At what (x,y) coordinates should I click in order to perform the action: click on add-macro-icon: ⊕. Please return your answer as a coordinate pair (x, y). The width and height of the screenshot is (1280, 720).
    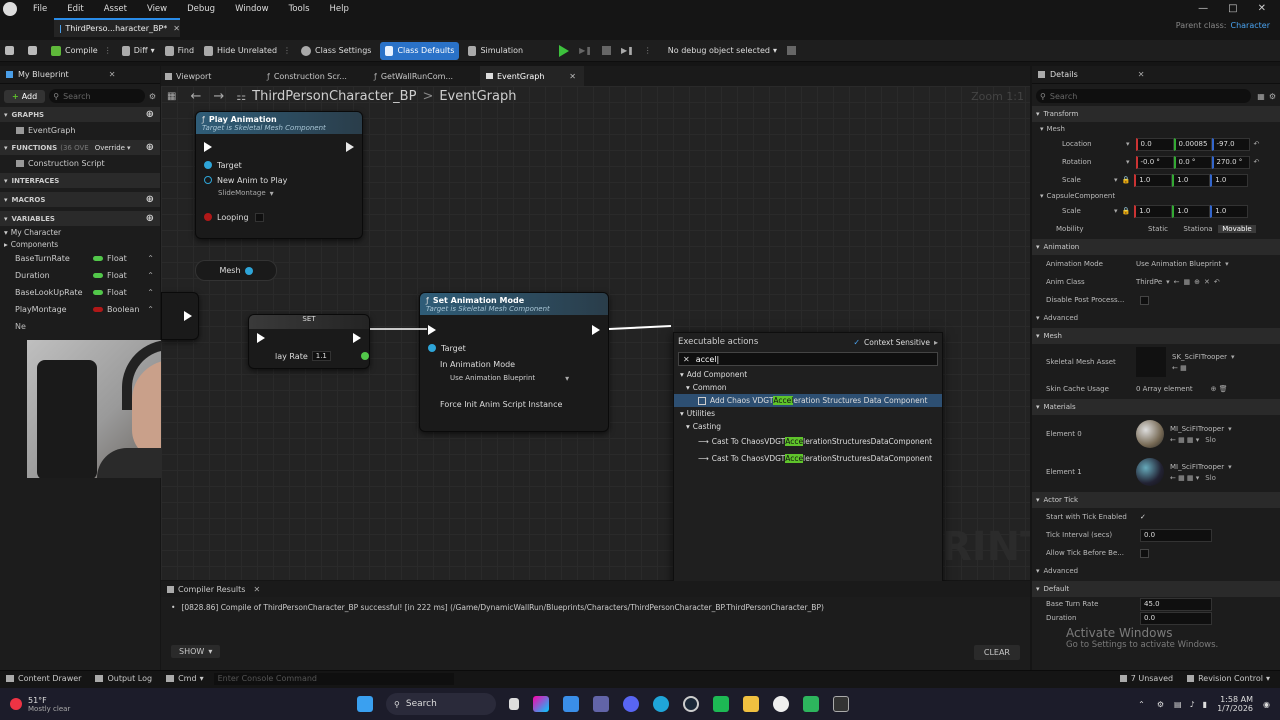
    Looking at the image, I should click on (150, 199).